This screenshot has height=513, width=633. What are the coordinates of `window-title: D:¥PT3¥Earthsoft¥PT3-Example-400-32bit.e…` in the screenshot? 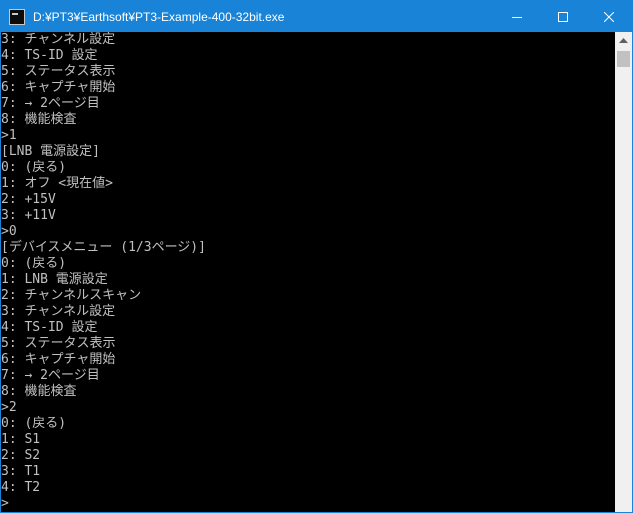 It's located at (159, 16).